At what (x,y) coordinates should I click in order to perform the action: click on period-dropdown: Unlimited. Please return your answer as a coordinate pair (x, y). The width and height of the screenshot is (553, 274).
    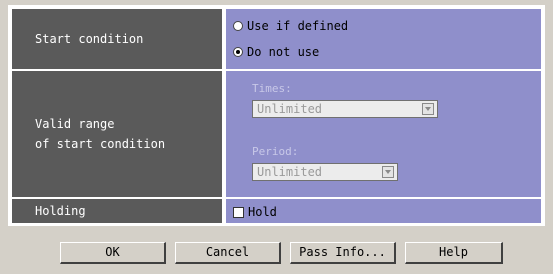
    Looking at the image, I should click on (325, 172).